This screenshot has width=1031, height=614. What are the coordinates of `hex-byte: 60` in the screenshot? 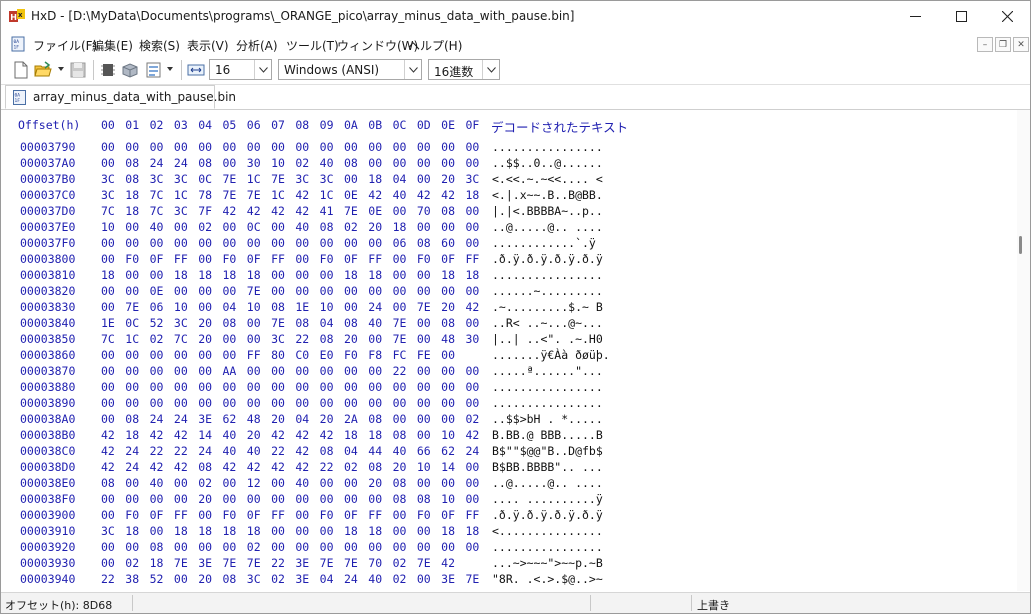 It's located at (453, 243).